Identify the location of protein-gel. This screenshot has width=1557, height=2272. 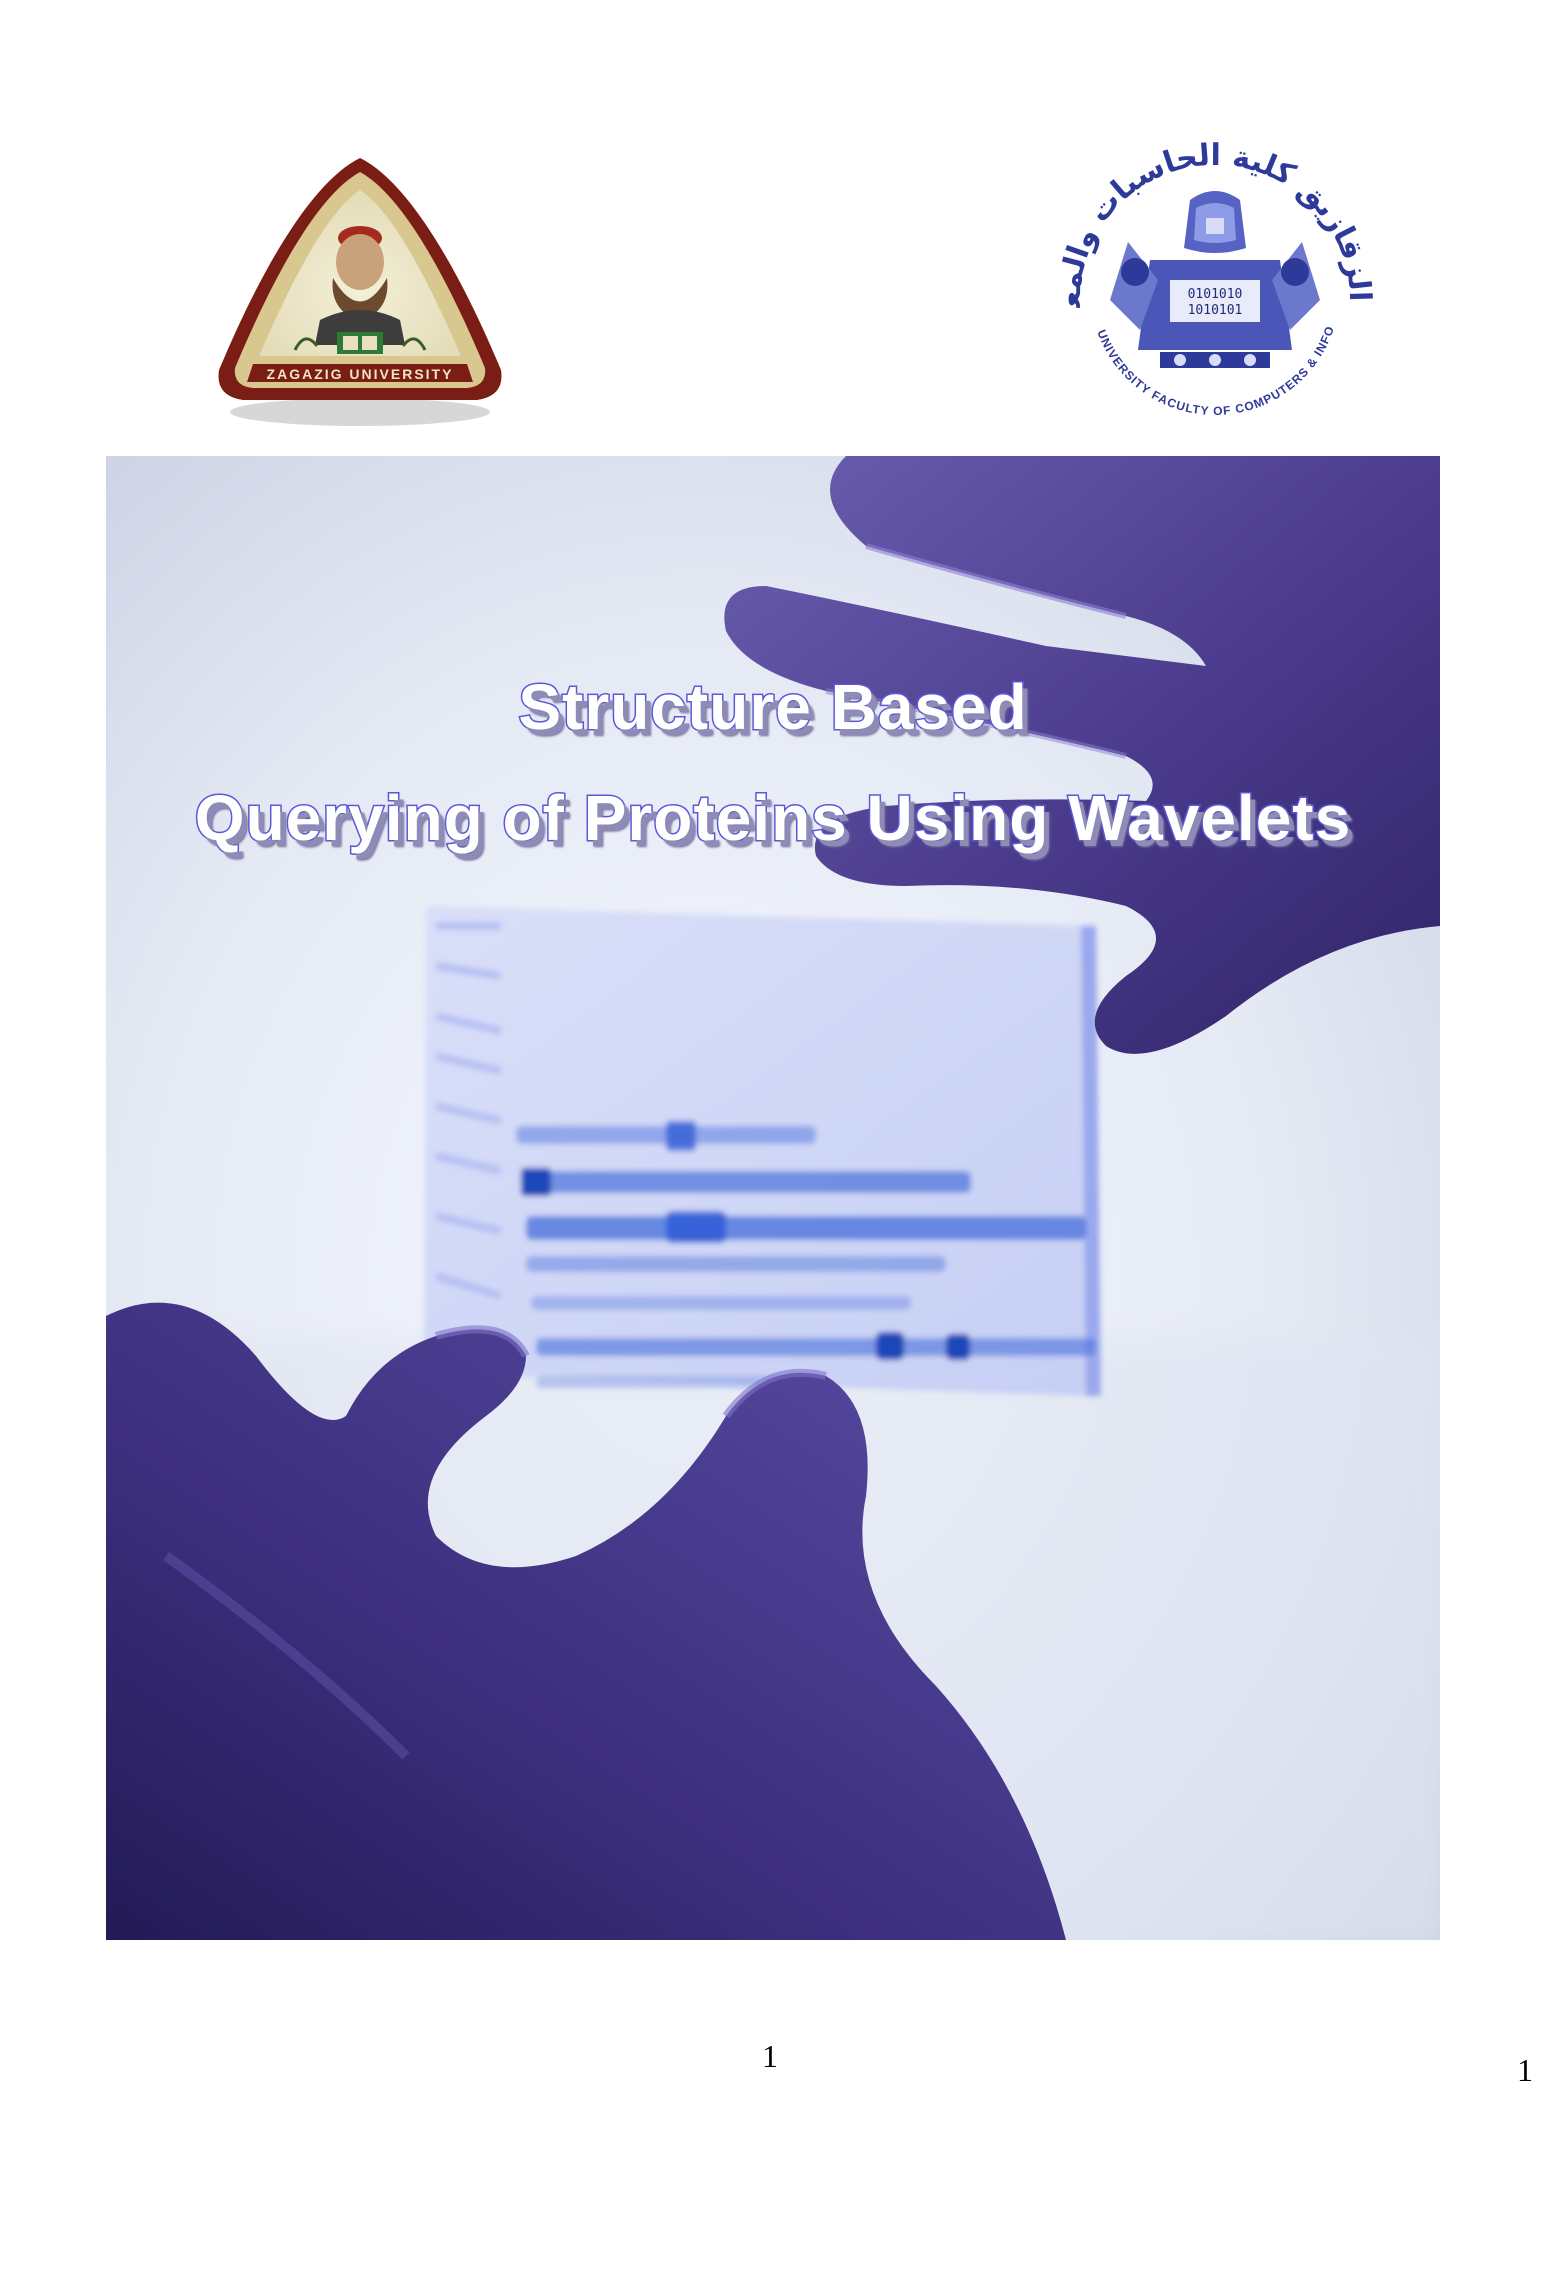
(762, 1151).